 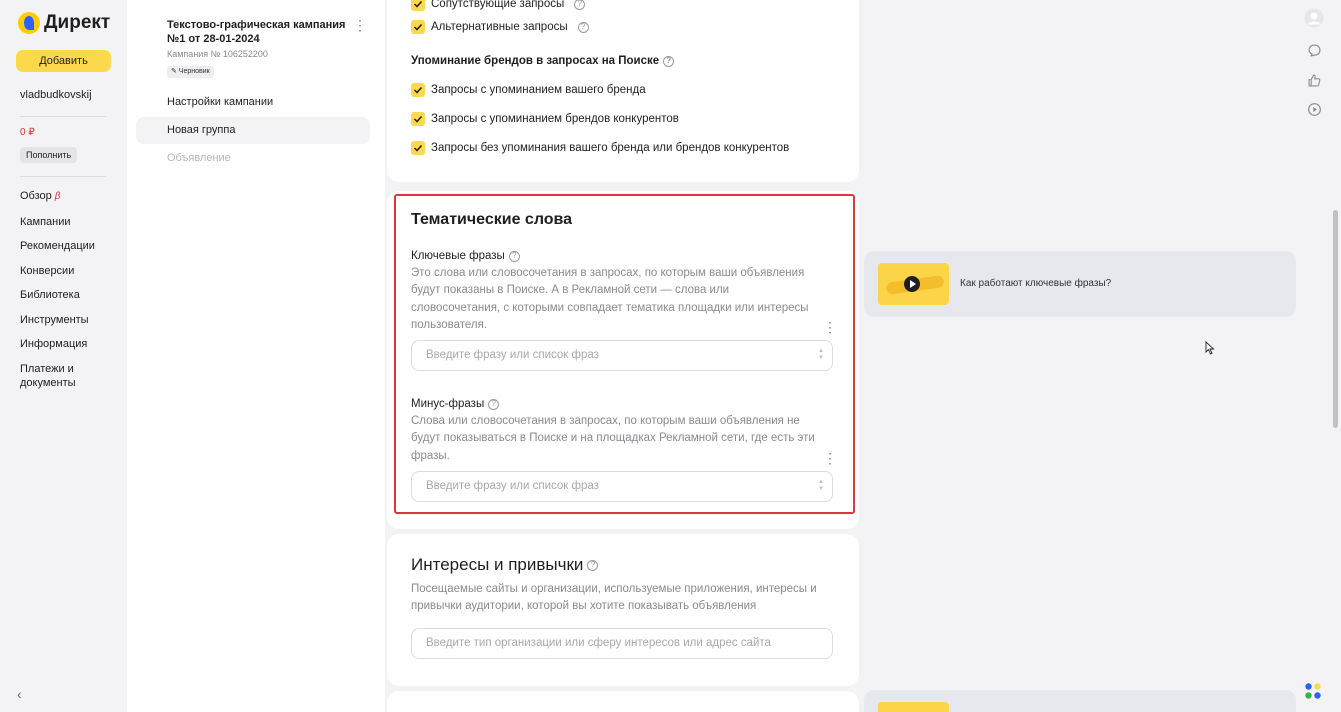 I want to click on logo-text: Директ, so click(x=77, y=22).